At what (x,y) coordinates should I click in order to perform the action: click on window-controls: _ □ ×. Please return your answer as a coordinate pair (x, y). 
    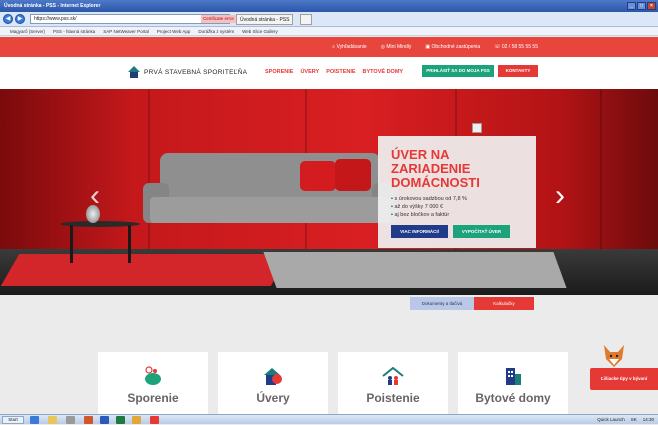
    Looking at the image, I should click on (641, 6).